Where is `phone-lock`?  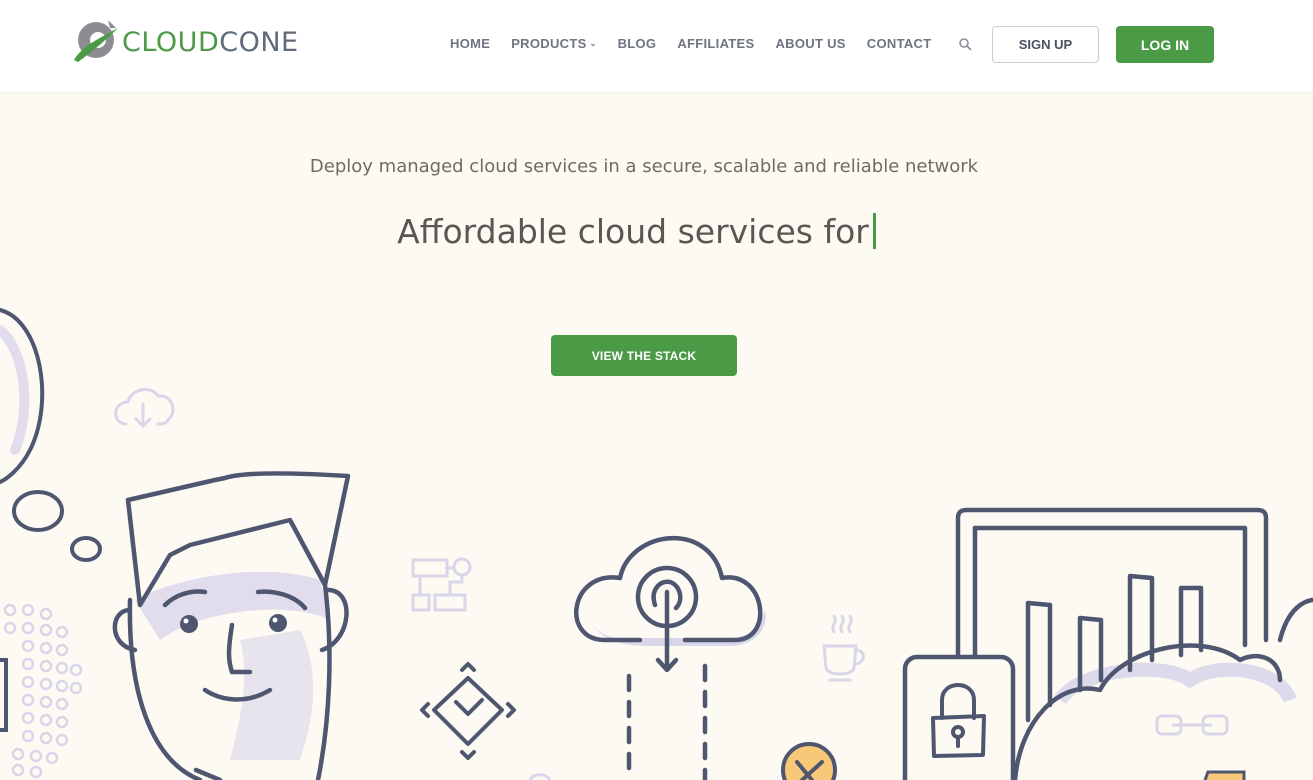
phone-lock is located at coordinates (959, 717).